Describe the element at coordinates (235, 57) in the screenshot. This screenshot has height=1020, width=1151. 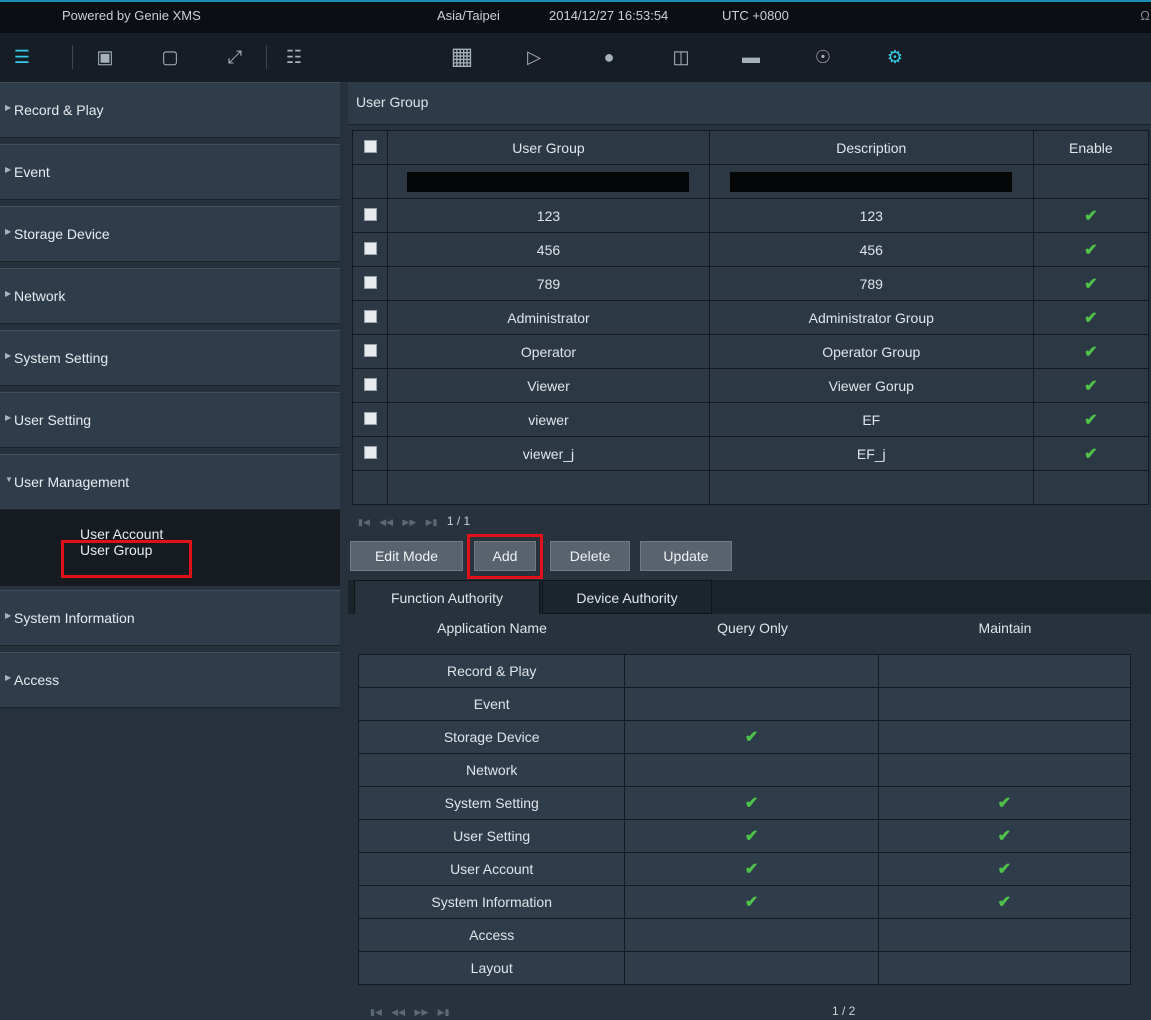
I see `fullscreen-icon: ⤢` at that location.